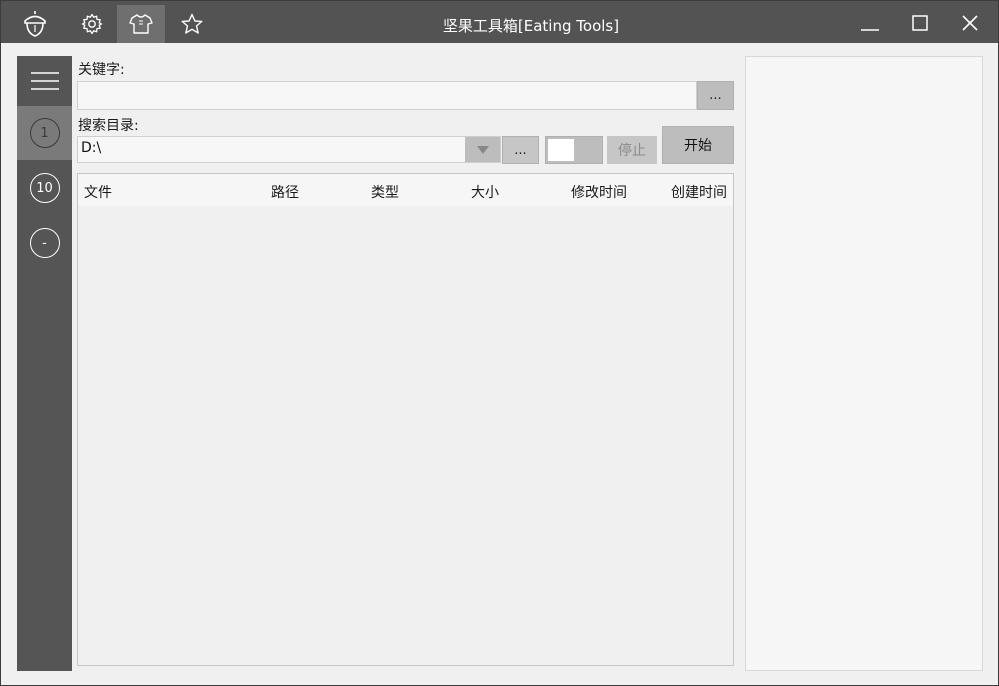 Image resolution: width=999 pixels, height=686 pixels. I want to click on sidebar-item-label: -, so click(44, 243).